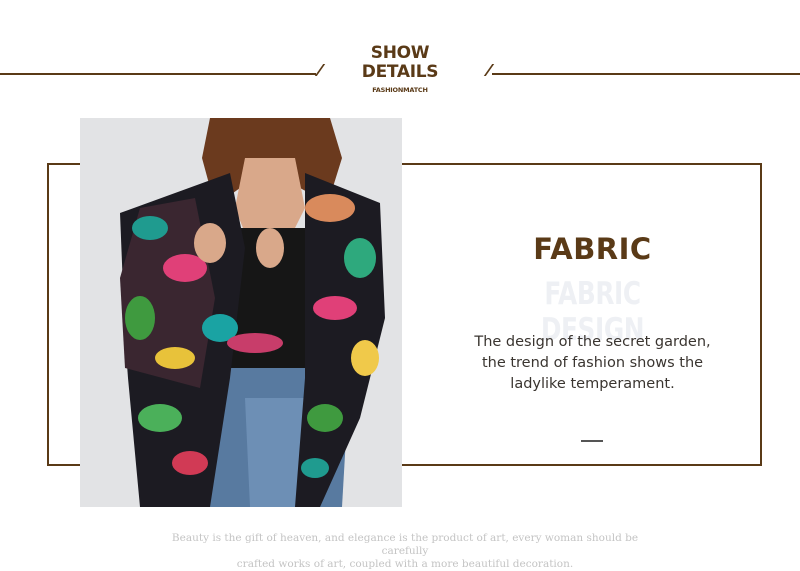 This screenshot has height=571, width=800. What do you see at coordinates (400, 53) in the screenshot?
I see `section-title-line1: SHOW` at bounding box center [400, 53].